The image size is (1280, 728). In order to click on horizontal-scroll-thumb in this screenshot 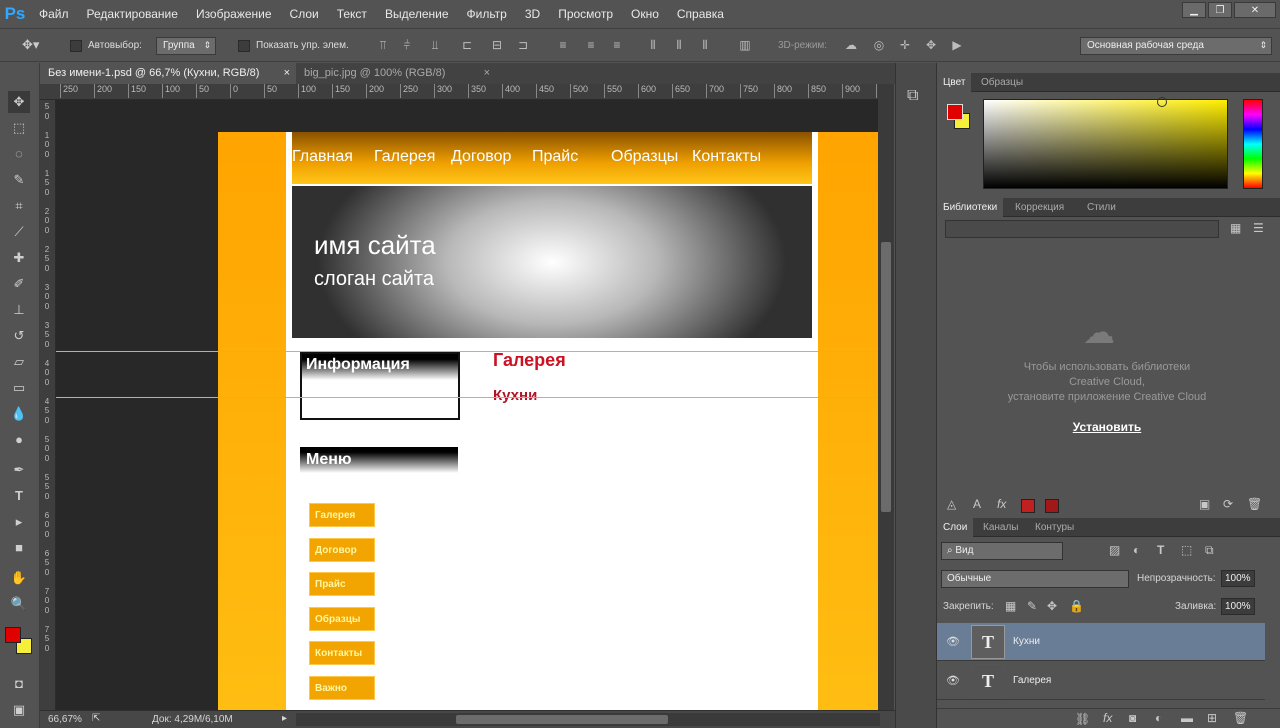, I will do `click(562, 719)`.